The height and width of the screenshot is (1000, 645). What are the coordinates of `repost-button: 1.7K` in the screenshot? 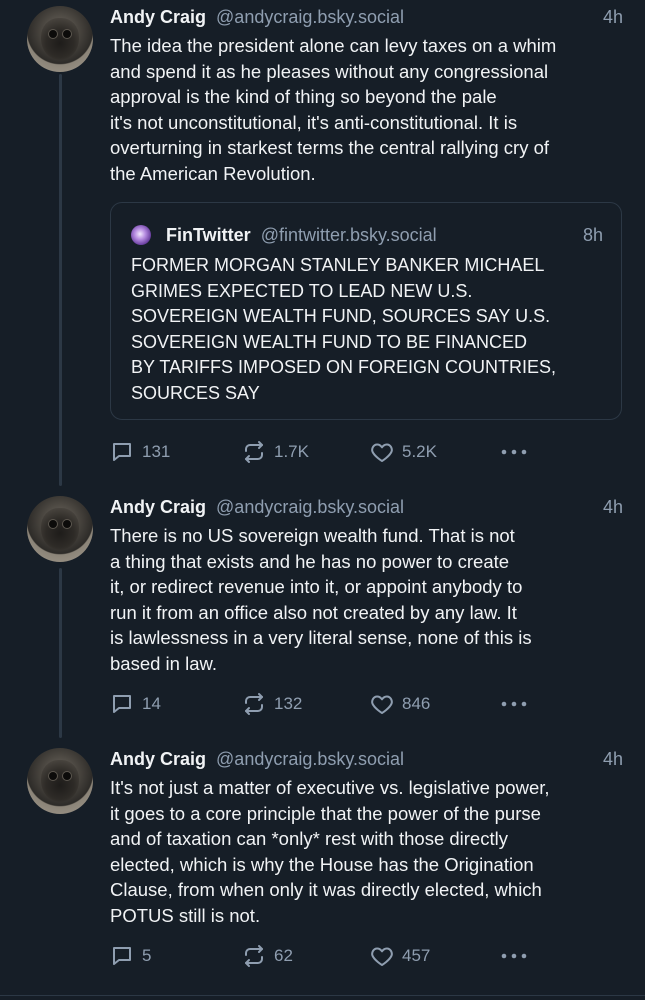 It's located at (275, 452).